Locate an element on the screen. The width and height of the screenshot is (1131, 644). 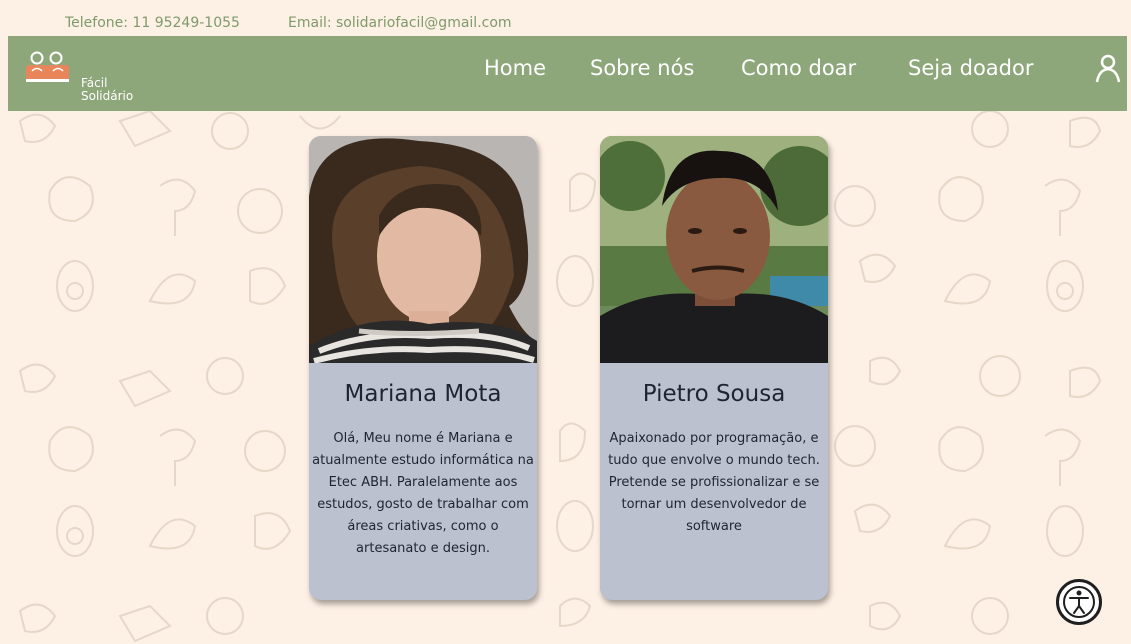
email-text: Email: solidariofacil@gmail.com is located at coordinates (400, 23).